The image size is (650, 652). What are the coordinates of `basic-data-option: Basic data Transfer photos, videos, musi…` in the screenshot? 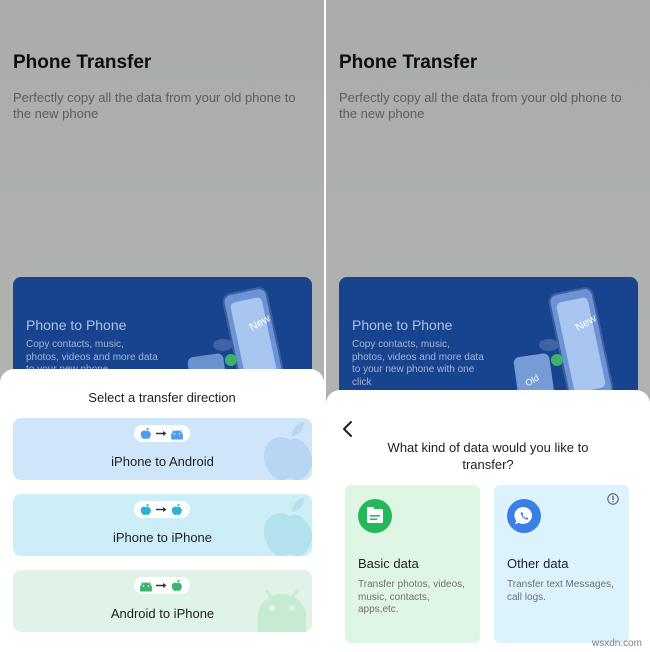 It's located at (412, 564).